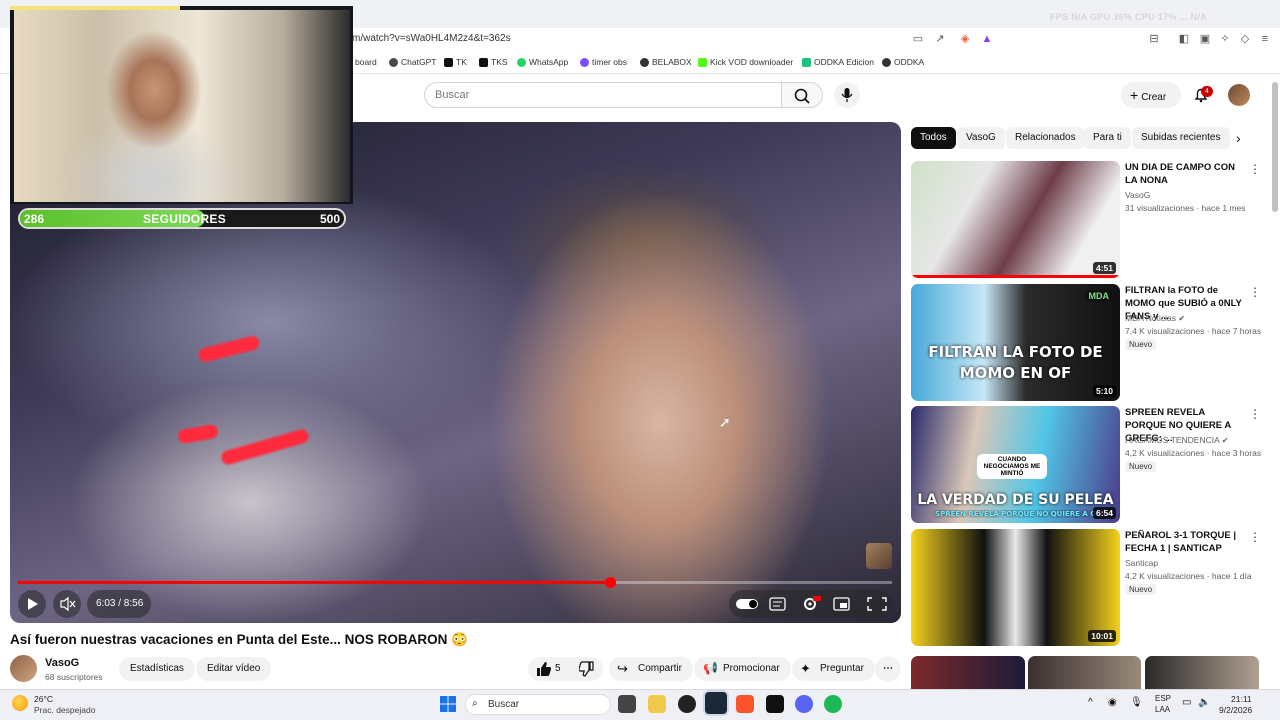 The width and height of the screenshot is (1280, 720). What do you see at coordinates (157, 669) in the screenshot?
I see `analytics-button: Estadísticas` at bounding box center [157, 669].